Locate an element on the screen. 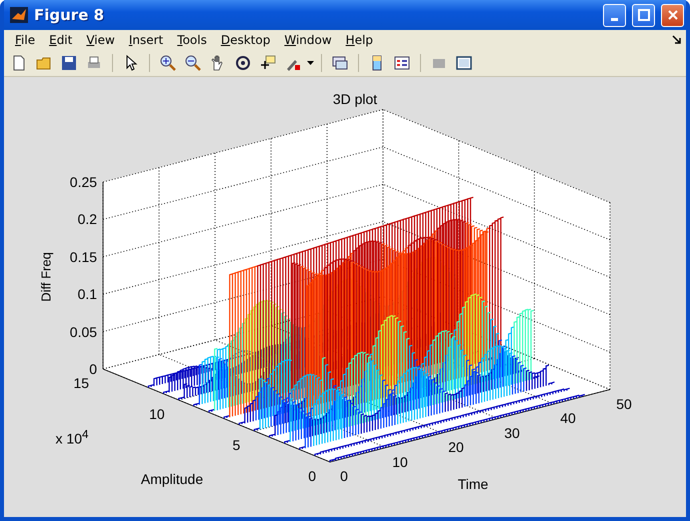 This screenshot has width=690, height=521. maximize-icon is located at coordinates (644, 15).